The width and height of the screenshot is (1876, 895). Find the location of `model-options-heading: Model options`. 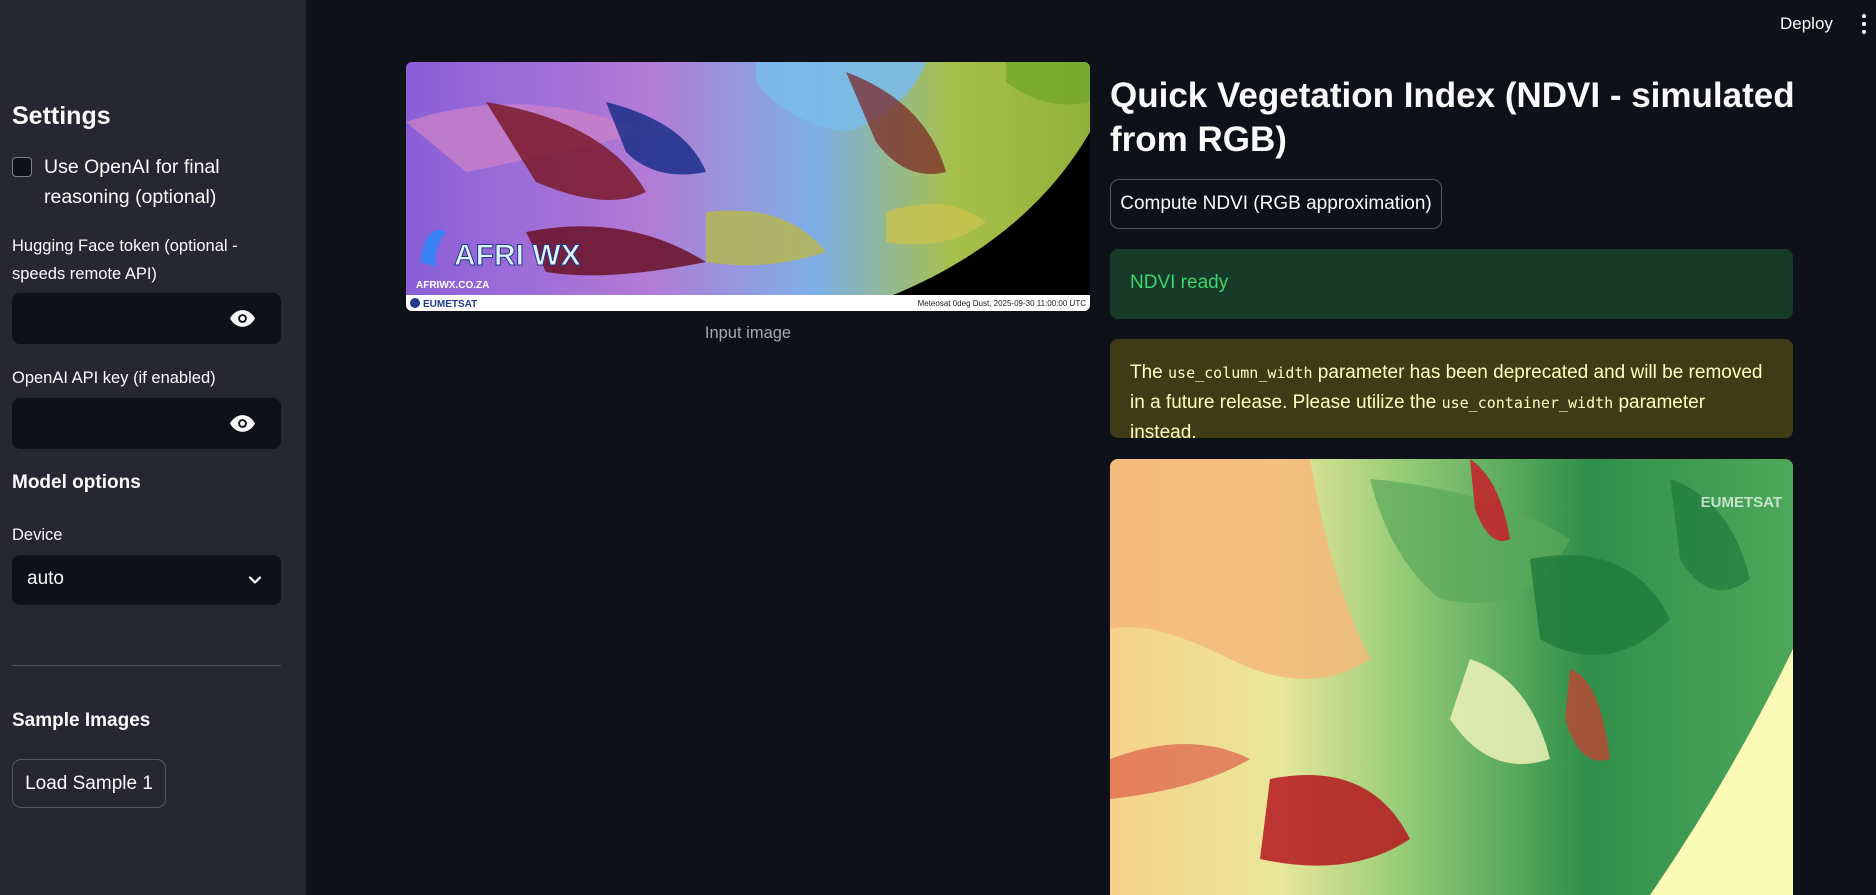

model-options-heading: Model options is located at coordinates (76, 482).